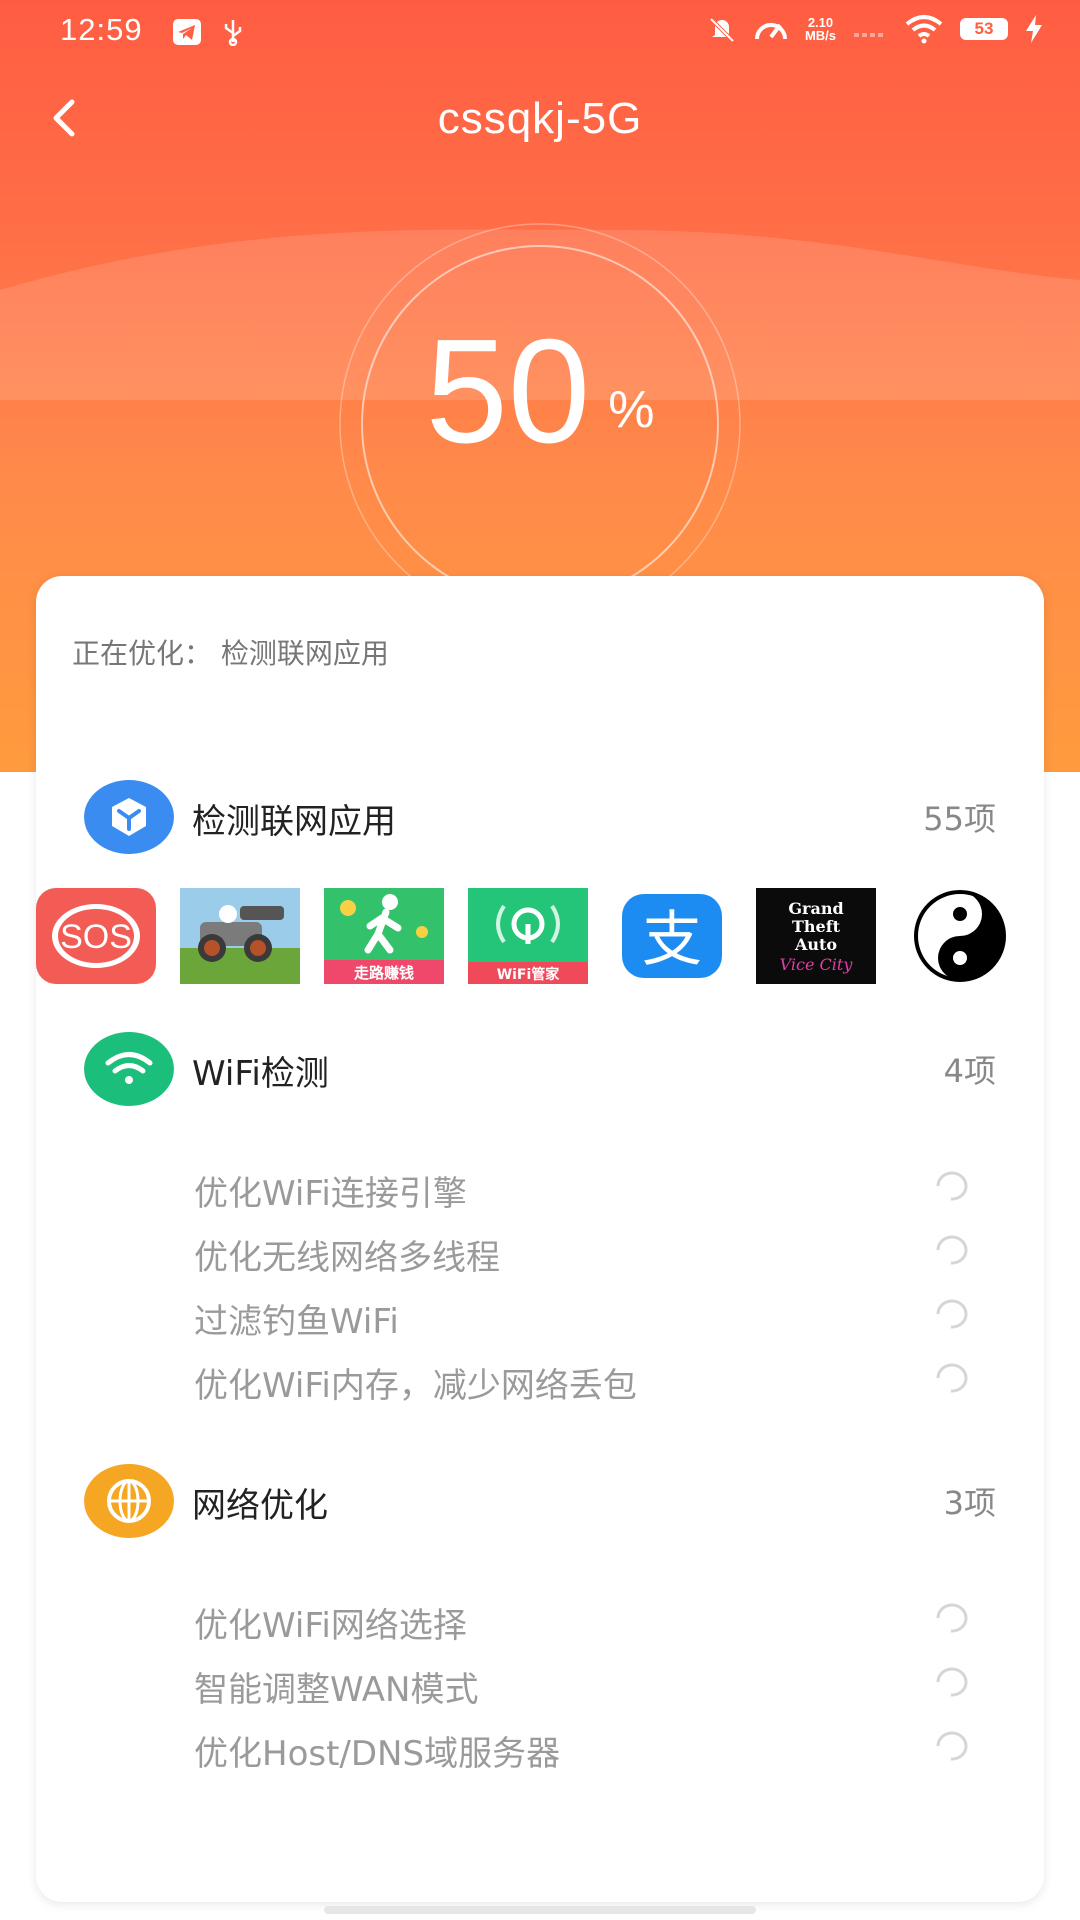 The width and height of the screenshot is (1080, 1920). I want to click on list-item: 过滤钓鱼WiFi, so click(594, 1315).